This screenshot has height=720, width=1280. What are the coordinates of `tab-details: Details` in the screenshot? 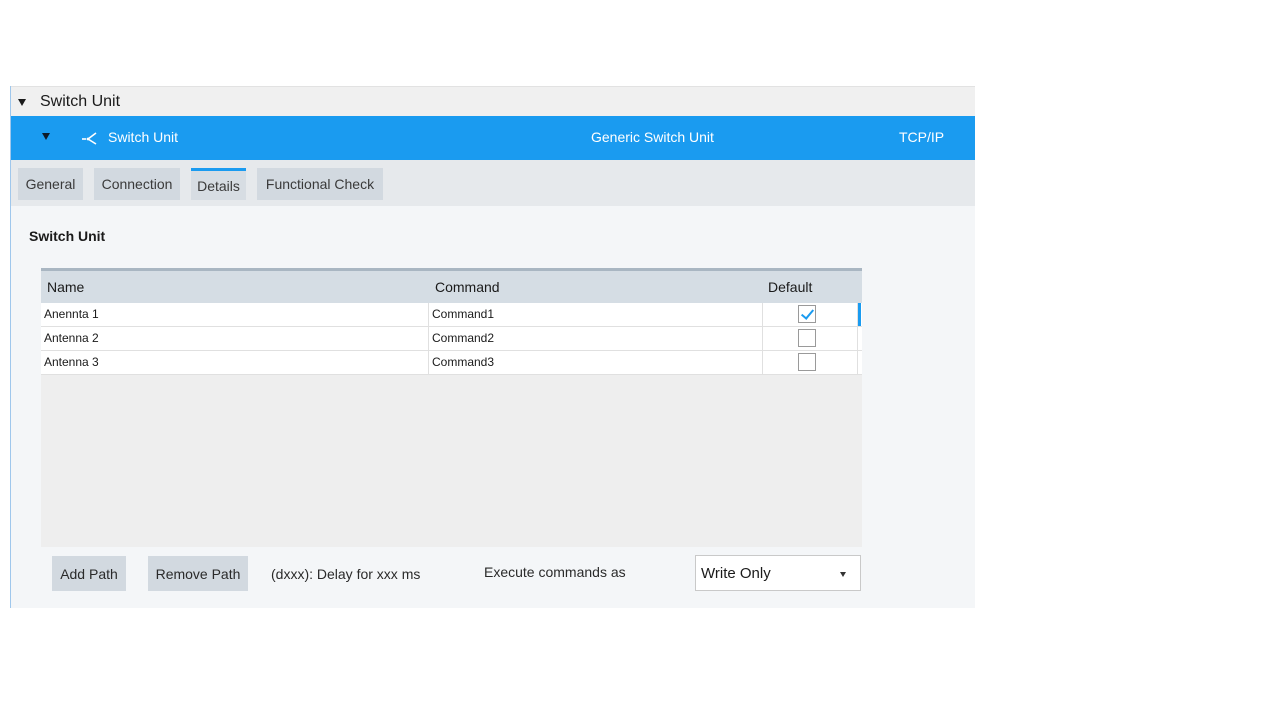 It's located at (218, 184).